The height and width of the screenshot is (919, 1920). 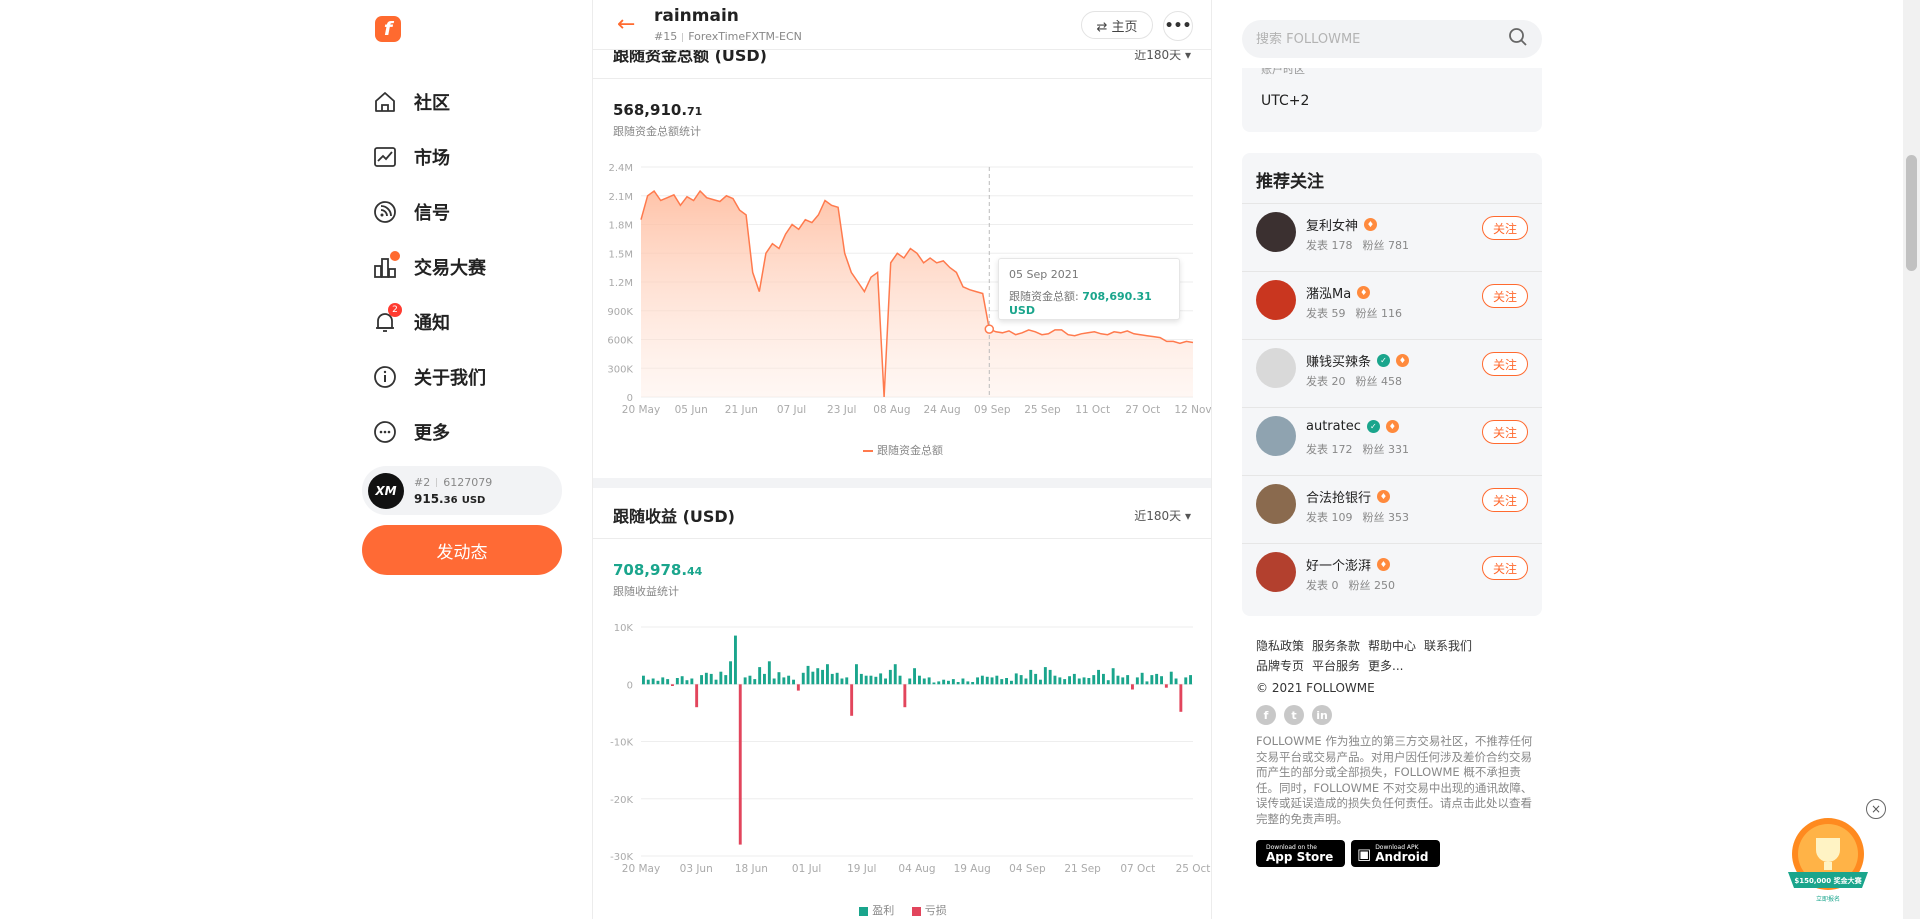 I want to click on recommend-user-row: autratec ✓ ♦ 发表 172 粉丝 331 关注, so click(x=1392, y=442).